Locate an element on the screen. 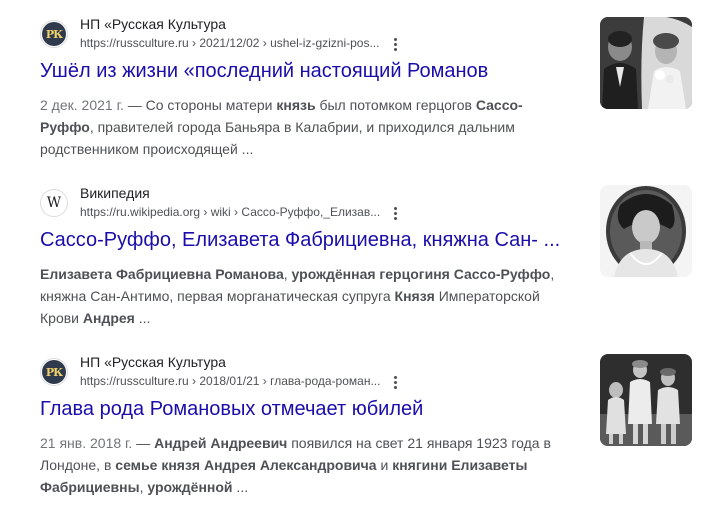  wikipedia-icon: W is located at coordinates (54, 203).